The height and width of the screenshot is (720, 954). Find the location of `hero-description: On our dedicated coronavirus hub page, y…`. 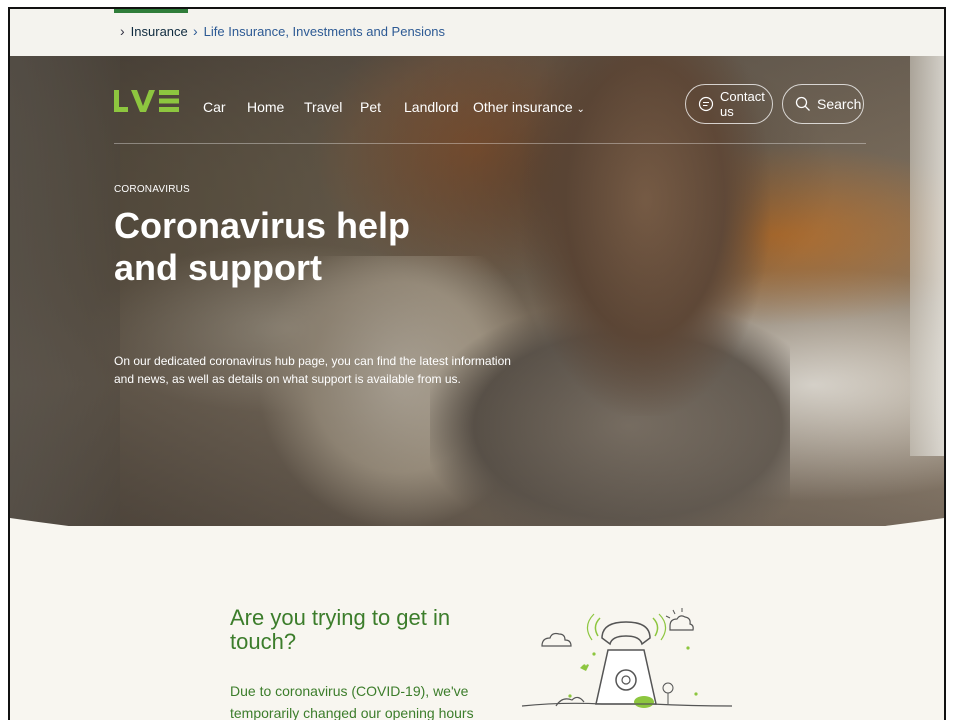

hero-description: On our dedicated coronavirus hub page, y… is located at coordinates (312, 370).